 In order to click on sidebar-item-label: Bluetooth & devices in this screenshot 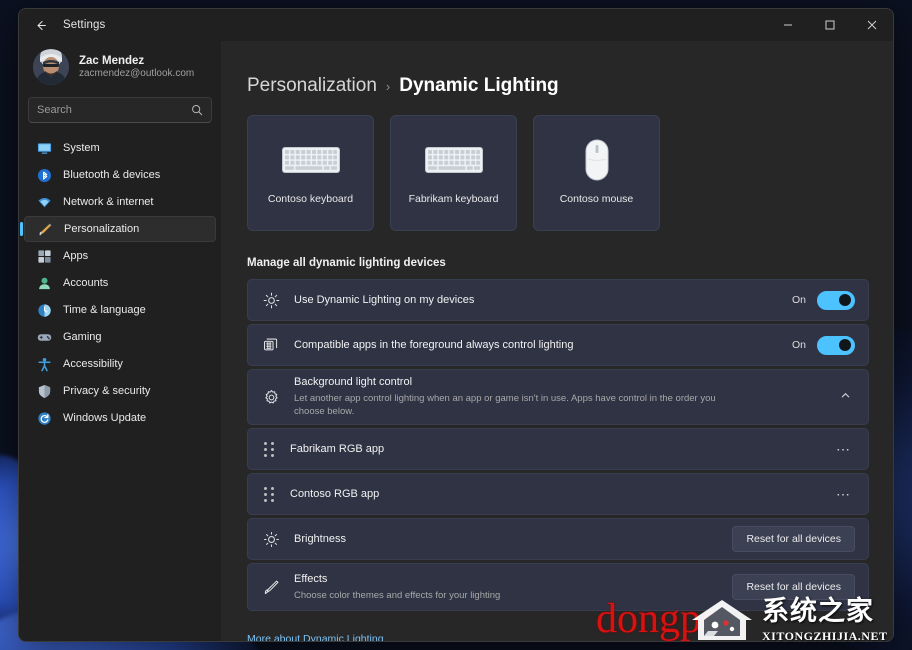, I will do `click(112, 175)`.